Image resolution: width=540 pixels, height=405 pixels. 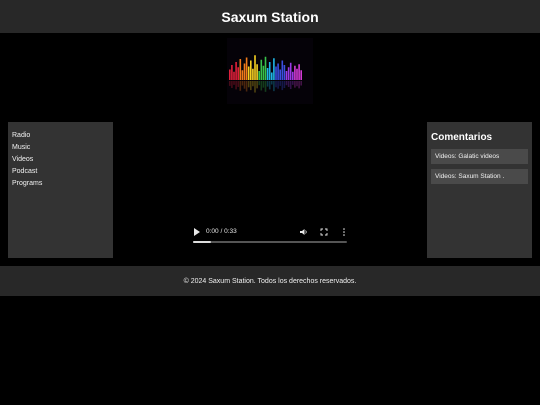 I want to click on fullscreen-icon, so click(x=324, y=232).